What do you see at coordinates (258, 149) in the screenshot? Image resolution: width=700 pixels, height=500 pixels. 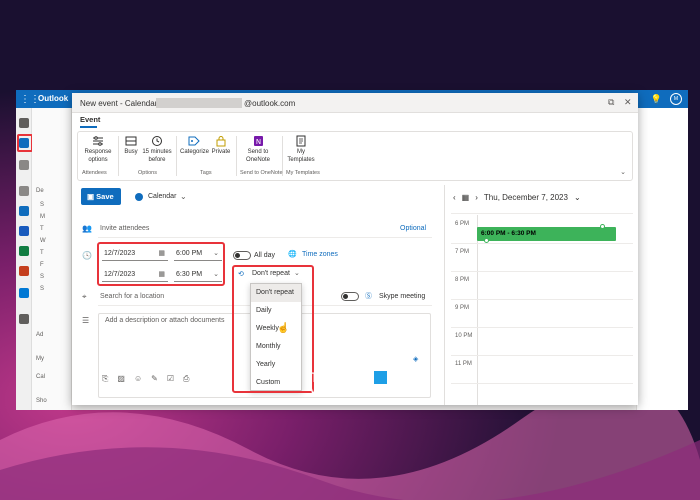 I see `send-to-onenote-button: N Send to OneNote` at bounding box center [258, 149].